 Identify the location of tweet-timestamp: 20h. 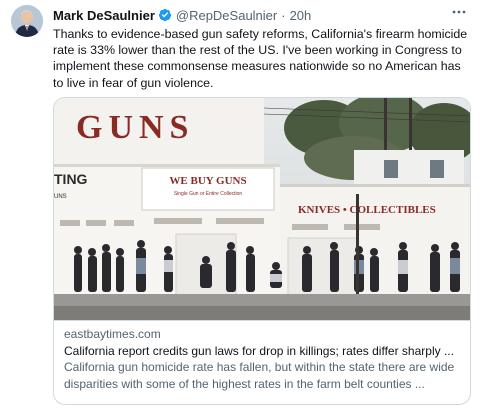
(301, 15).